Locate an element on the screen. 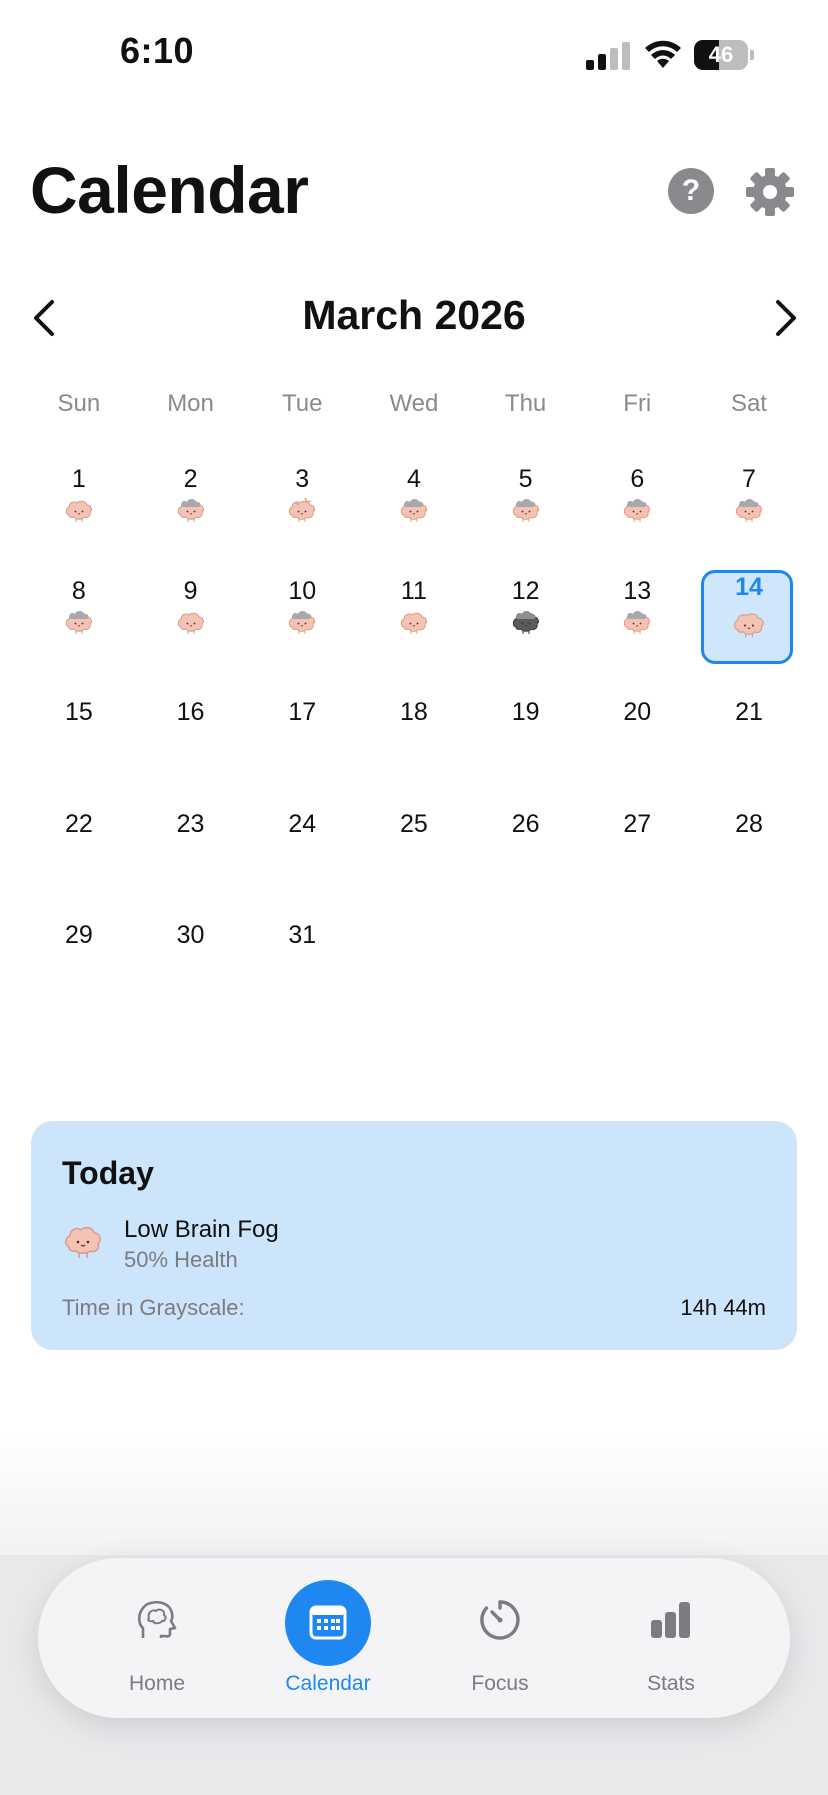 The width and height of the screenshot is (828, 1795). calendar-day: 5 is located at coordinates (526, 506).